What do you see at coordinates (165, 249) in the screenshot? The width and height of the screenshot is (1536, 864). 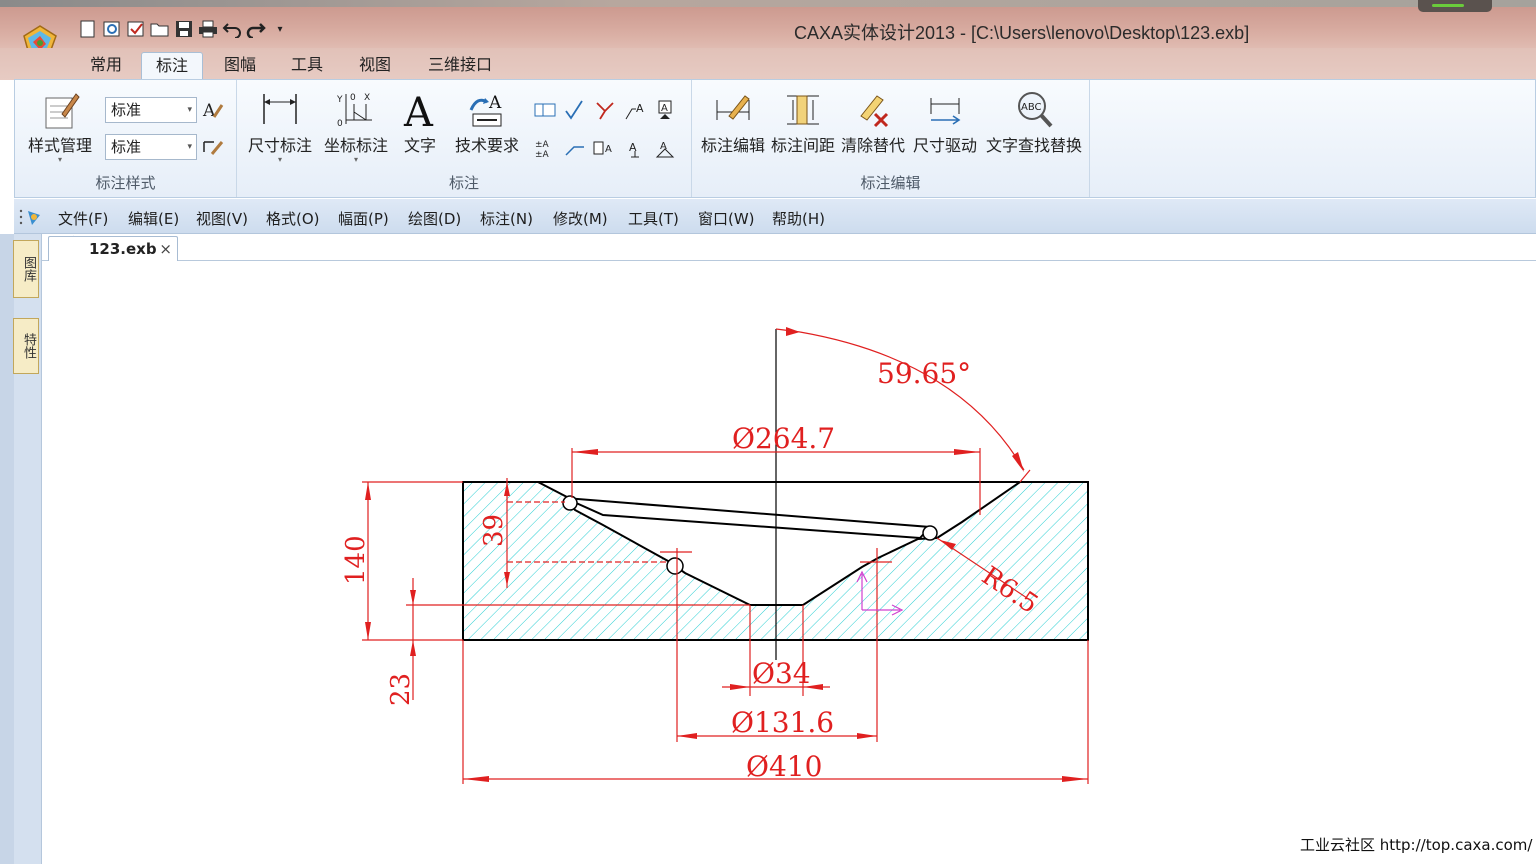 I see `close-icon: ×` at bounding box center [165, 249].